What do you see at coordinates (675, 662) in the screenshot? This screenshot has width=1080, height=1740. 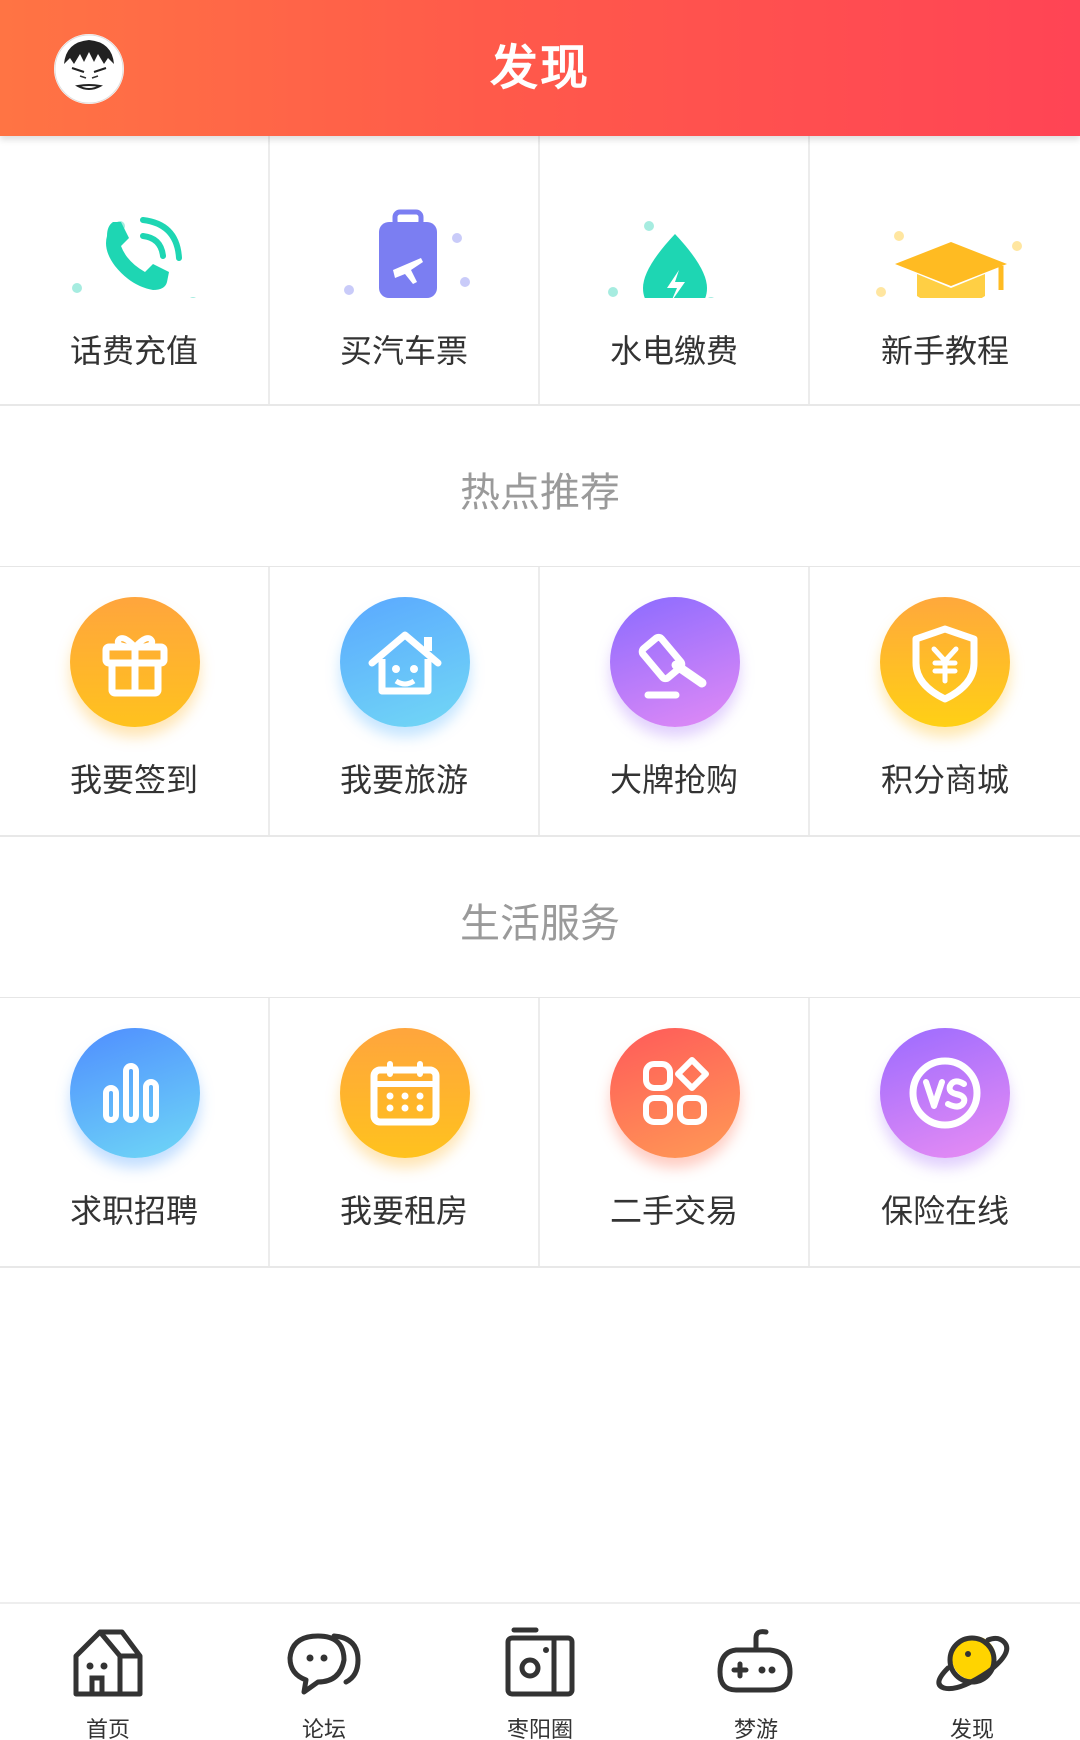 I see `auction-hammer-icon` at bounding box center [675, 662].